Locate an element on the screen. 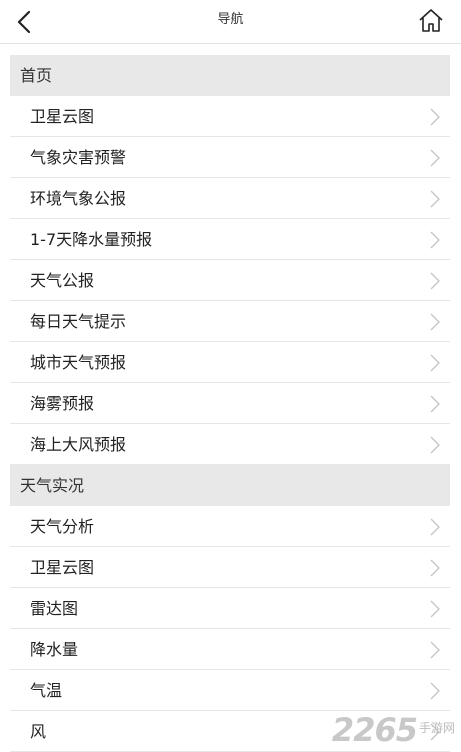 Image resolution: width=461 pixels, height=752 pixels. home-icon is located at coordinates (431, 20).